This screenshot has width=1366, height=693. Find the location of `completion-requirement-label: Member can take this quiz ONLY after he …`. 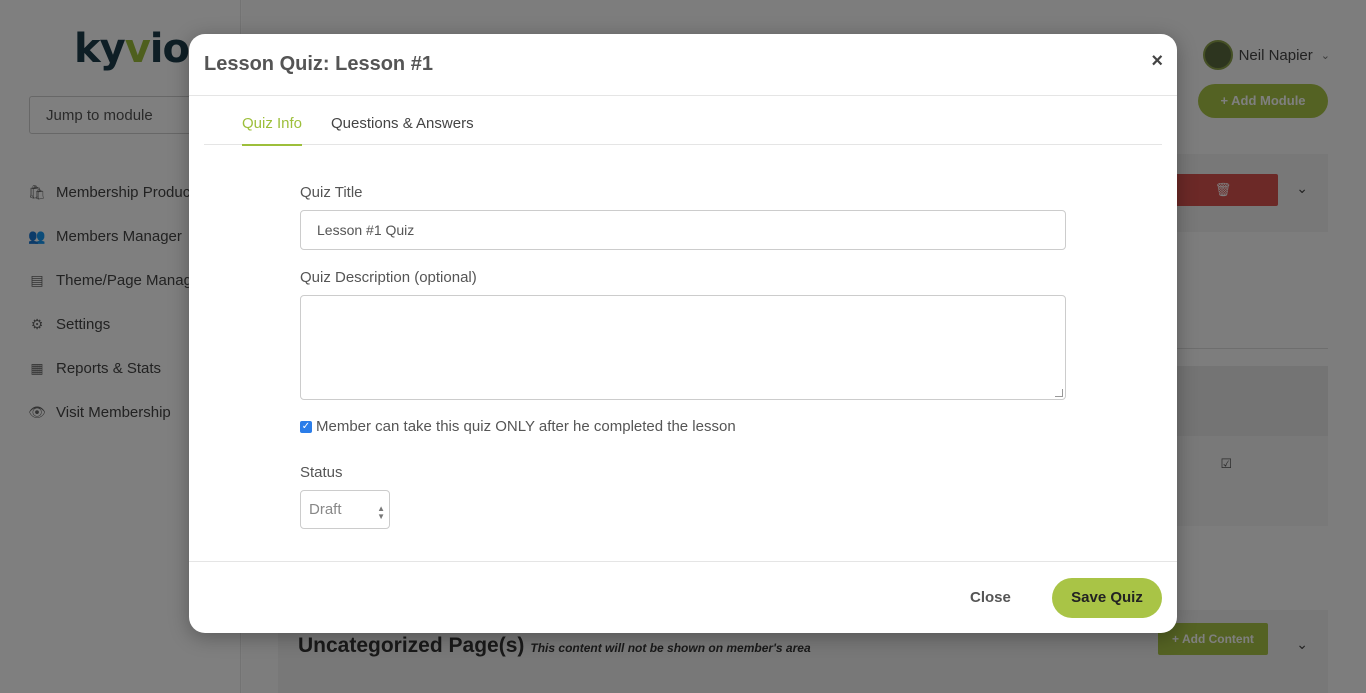

completion-requirement-label: Member can take this quiz ONLY after he … is located at coordinates (526, 426).